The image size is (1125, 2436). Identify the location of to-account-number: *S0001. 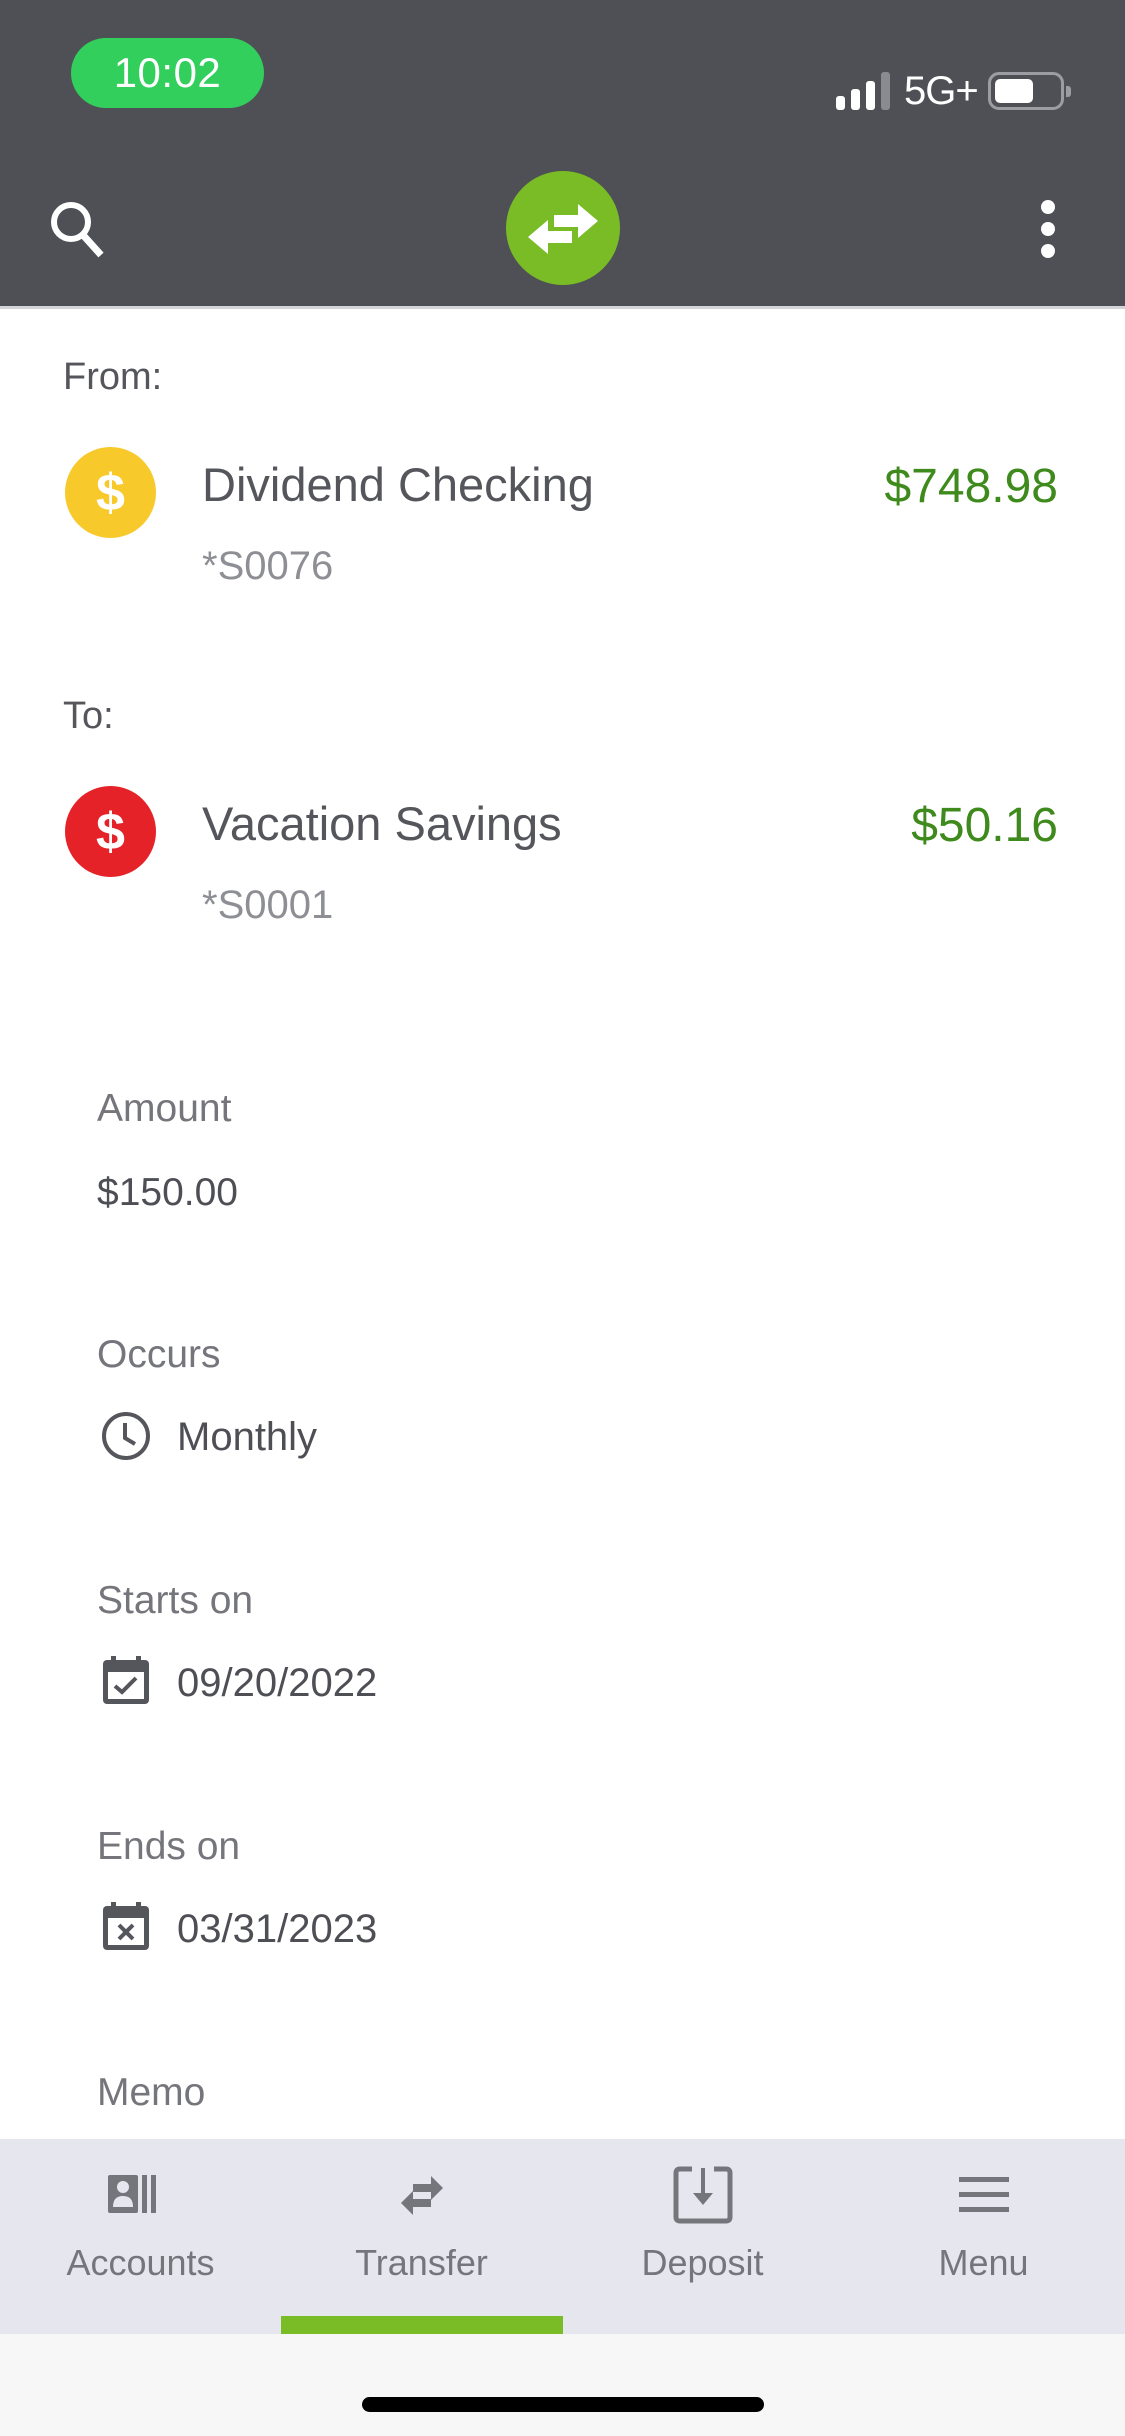
(268, 905).